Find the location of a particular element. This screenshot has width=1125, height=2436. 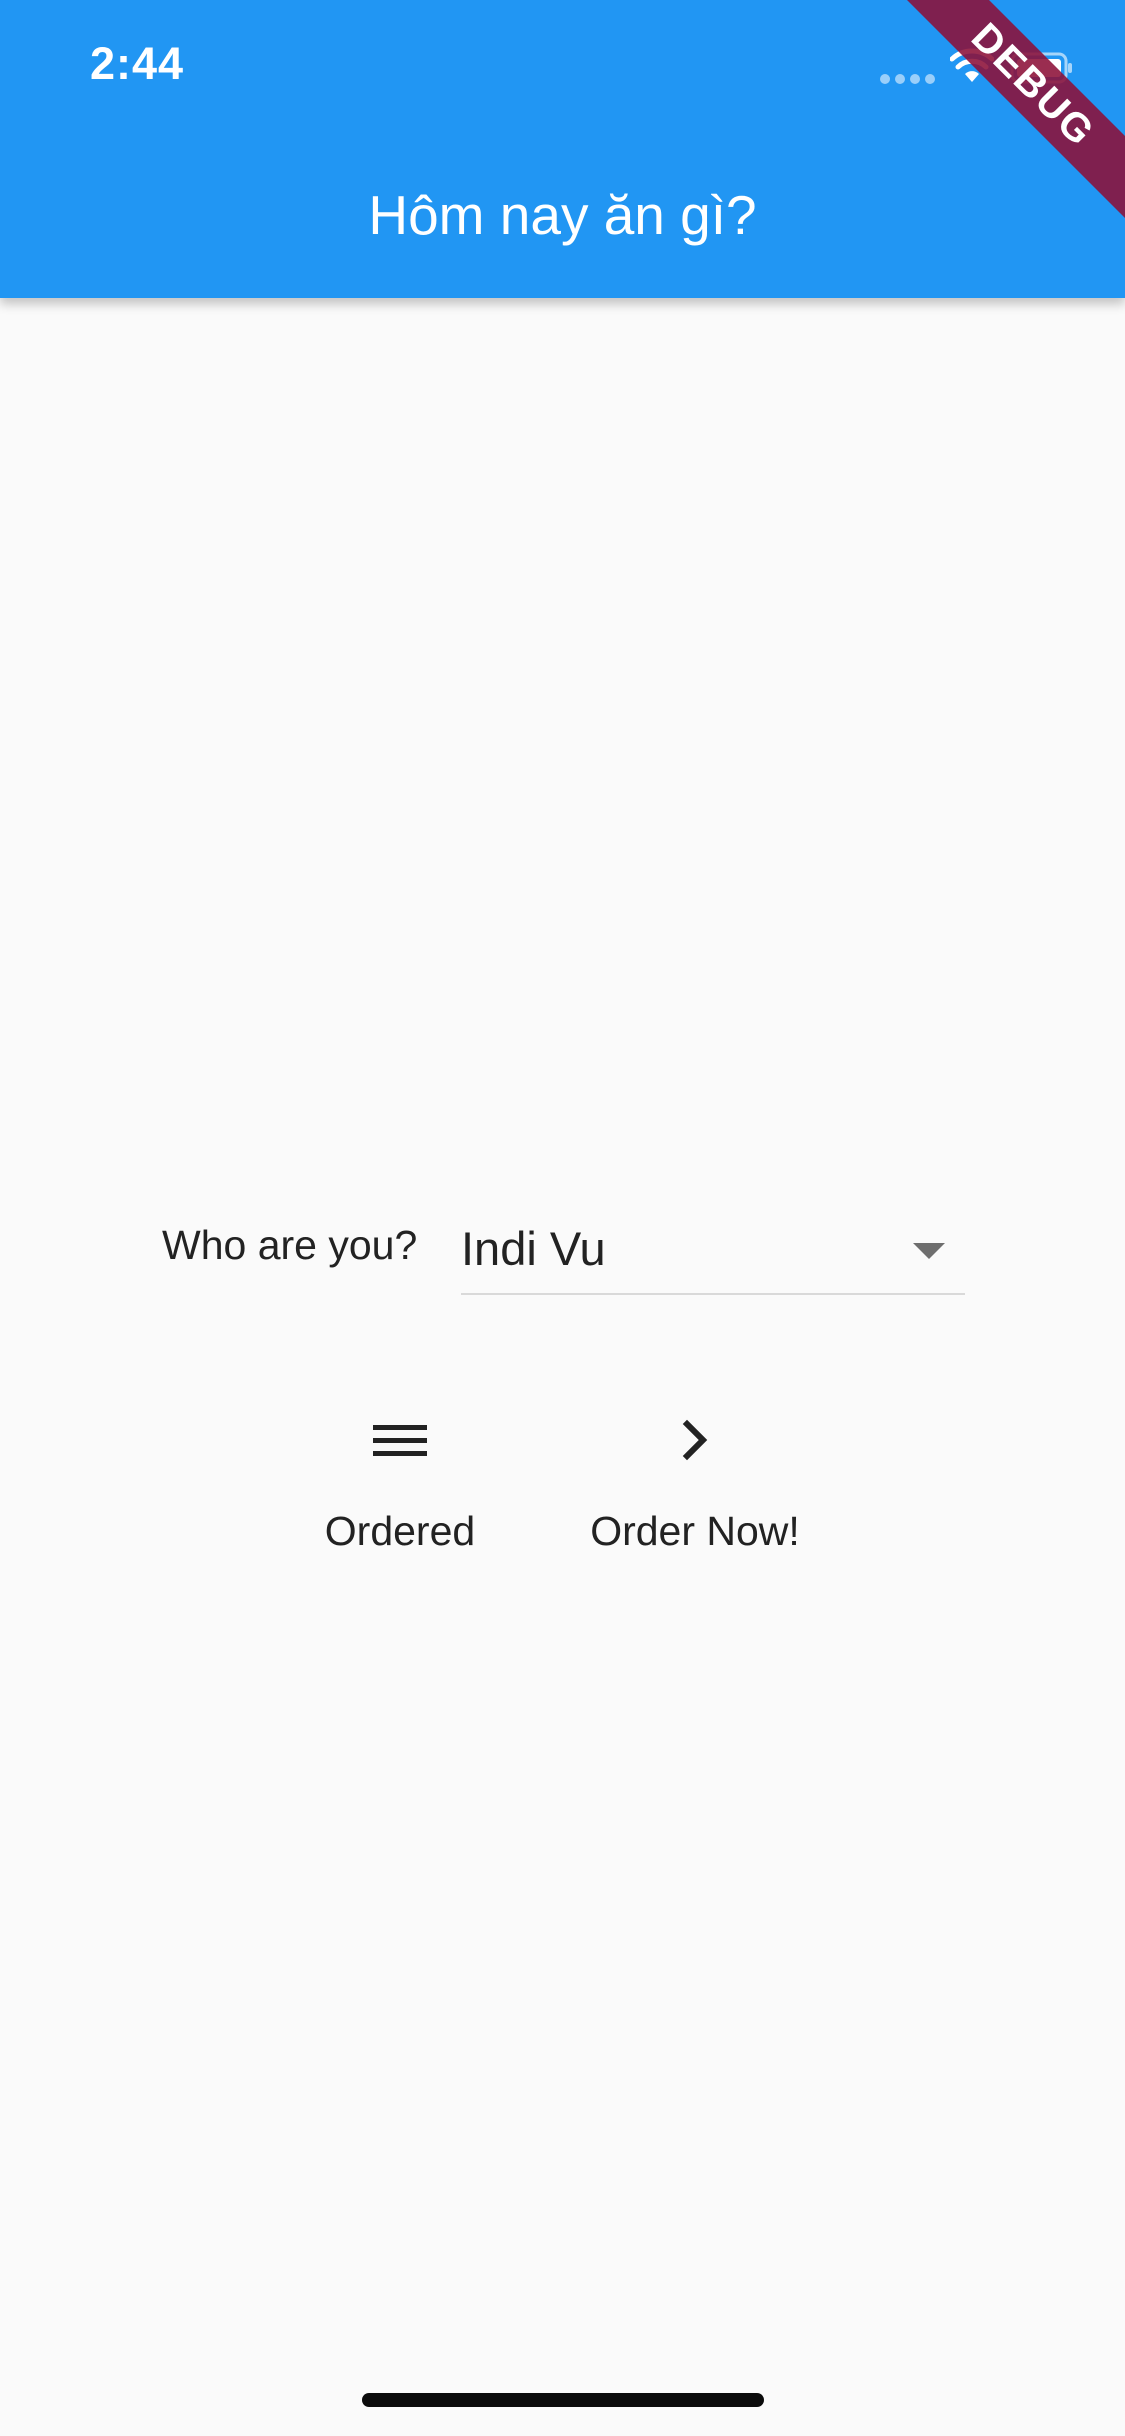

home-indicator is located at coordinates (563, 2400).